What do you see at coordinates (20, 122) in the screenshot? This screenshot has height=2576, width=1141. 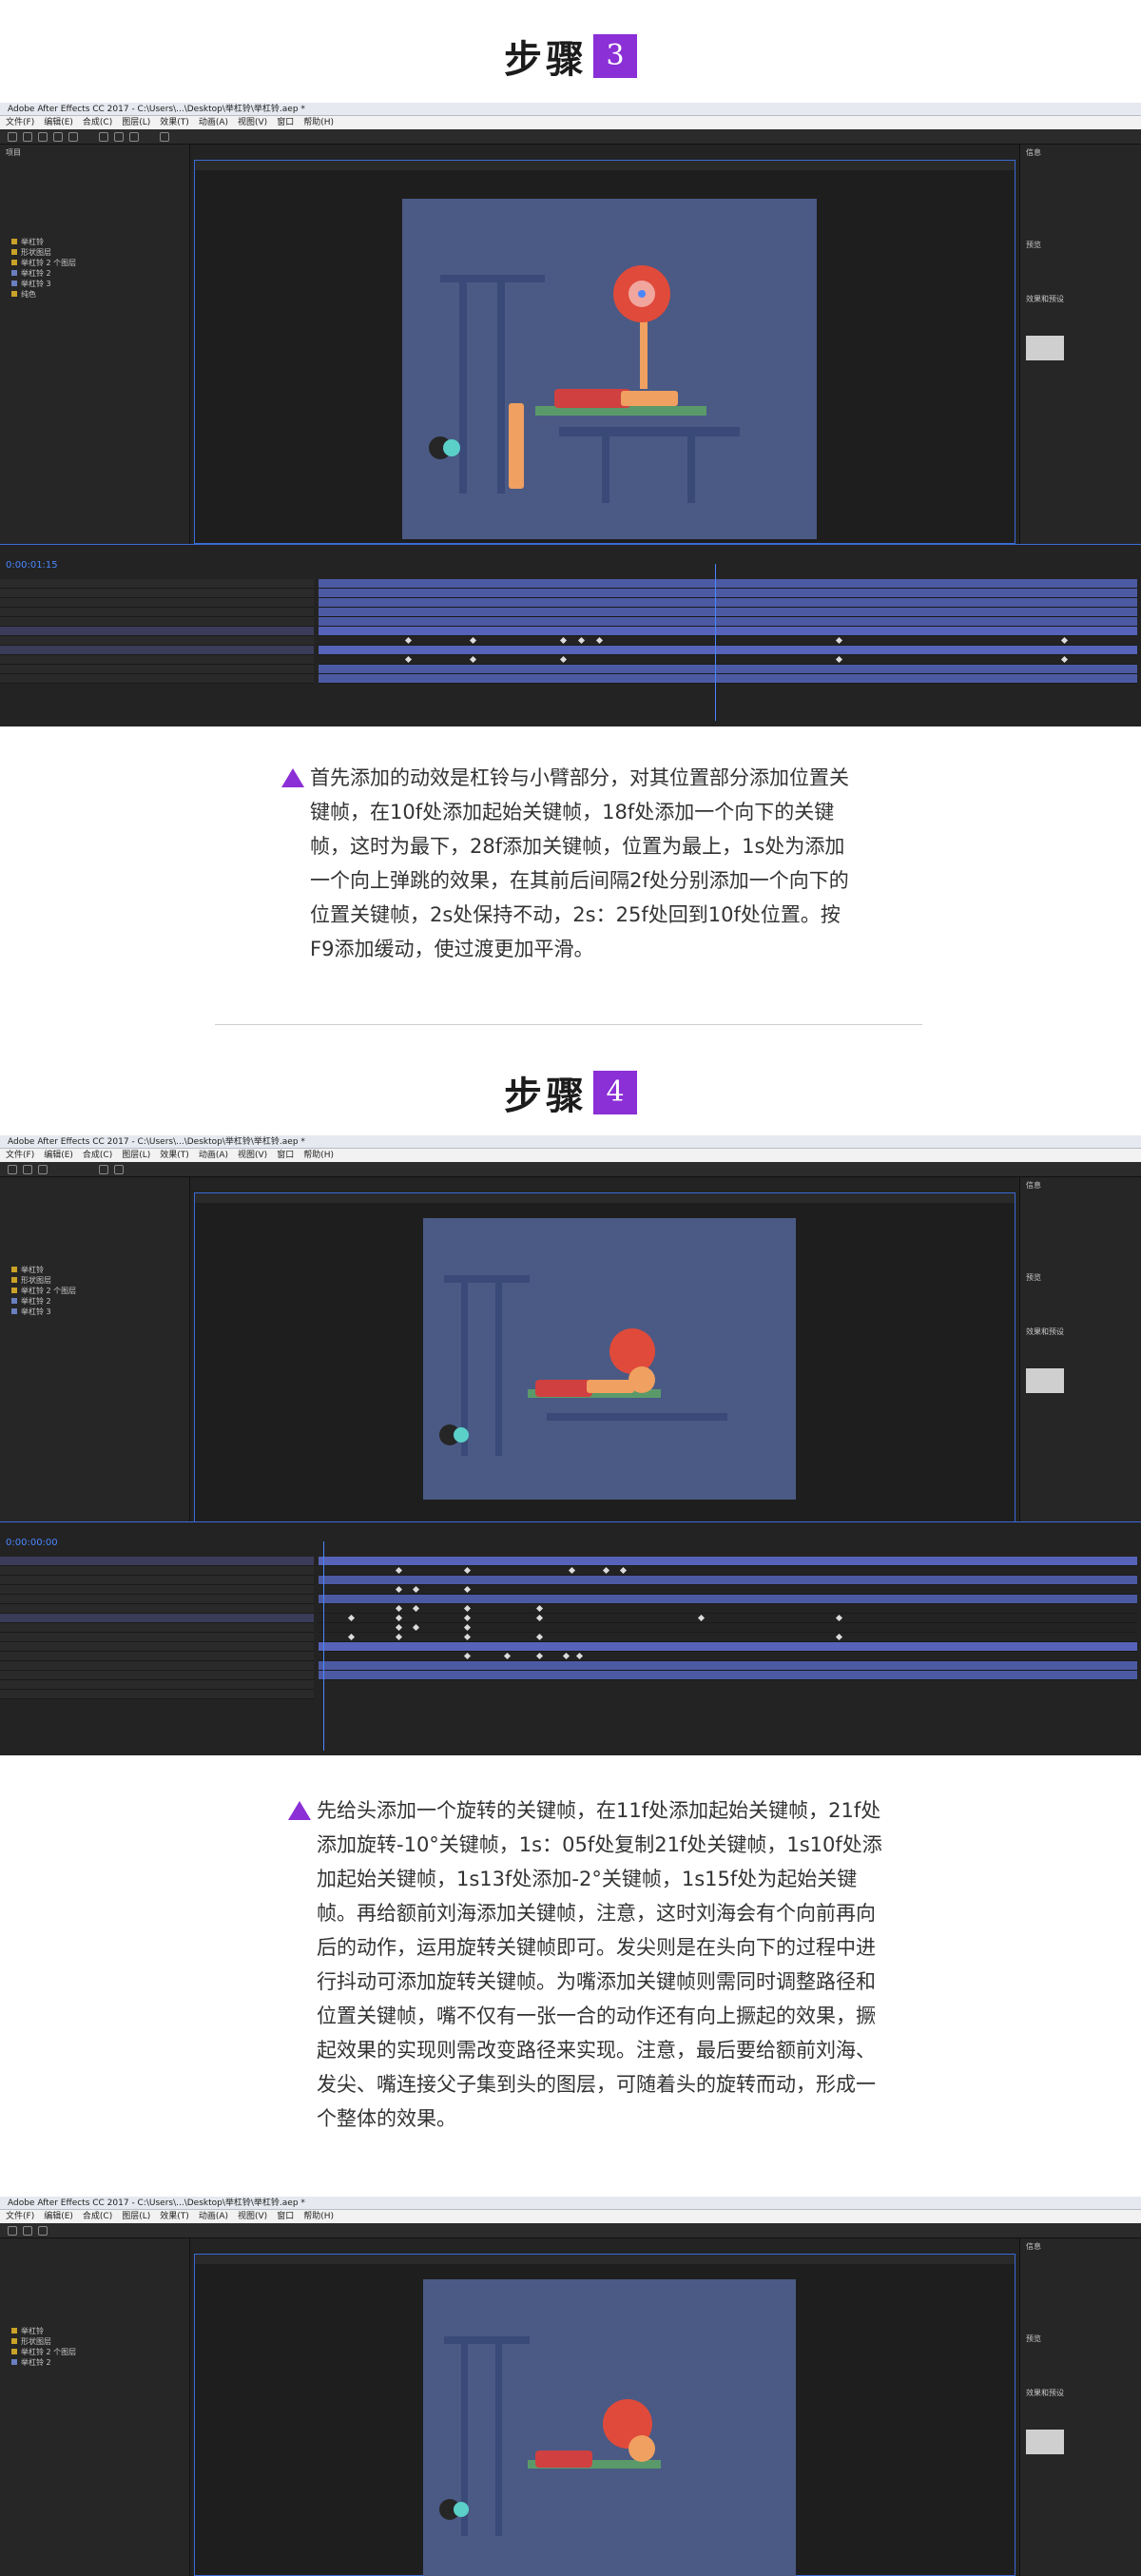 I see `menu-file: 文件(F)` at bounding box center [20, 122].